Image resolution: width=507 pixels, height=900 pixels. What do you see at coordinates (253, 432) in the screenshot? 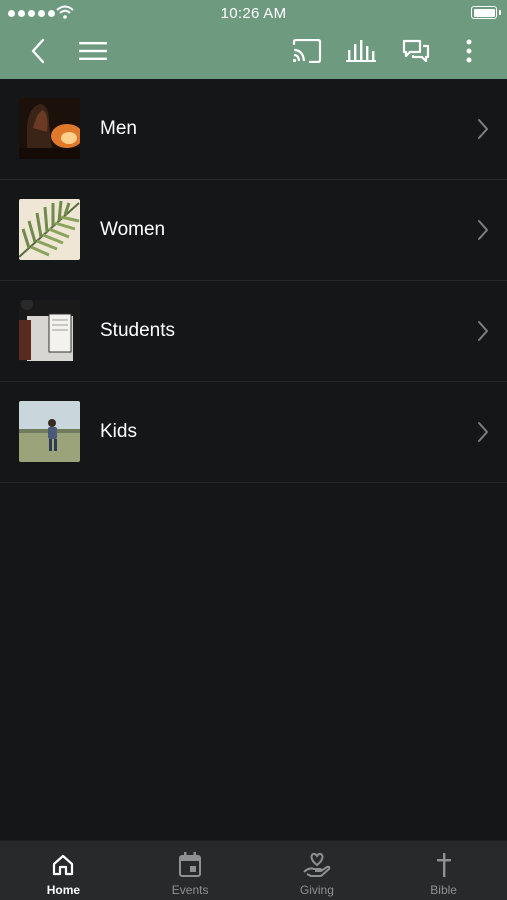
I see `list-item-kids: Kids` at bounding box center [253, 432].